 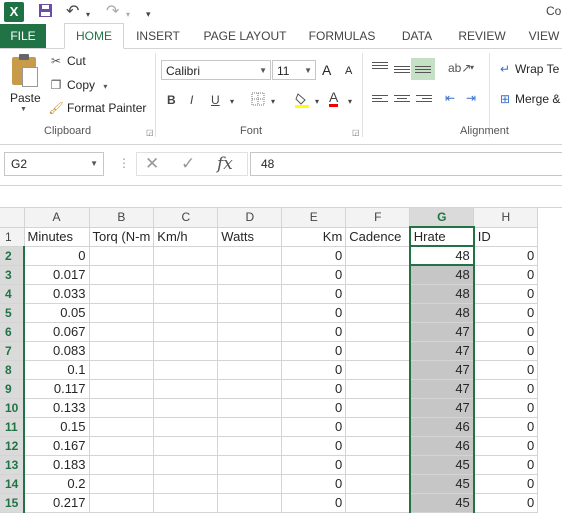 I want to click on italic-button: I, so click(x=191, y=100).